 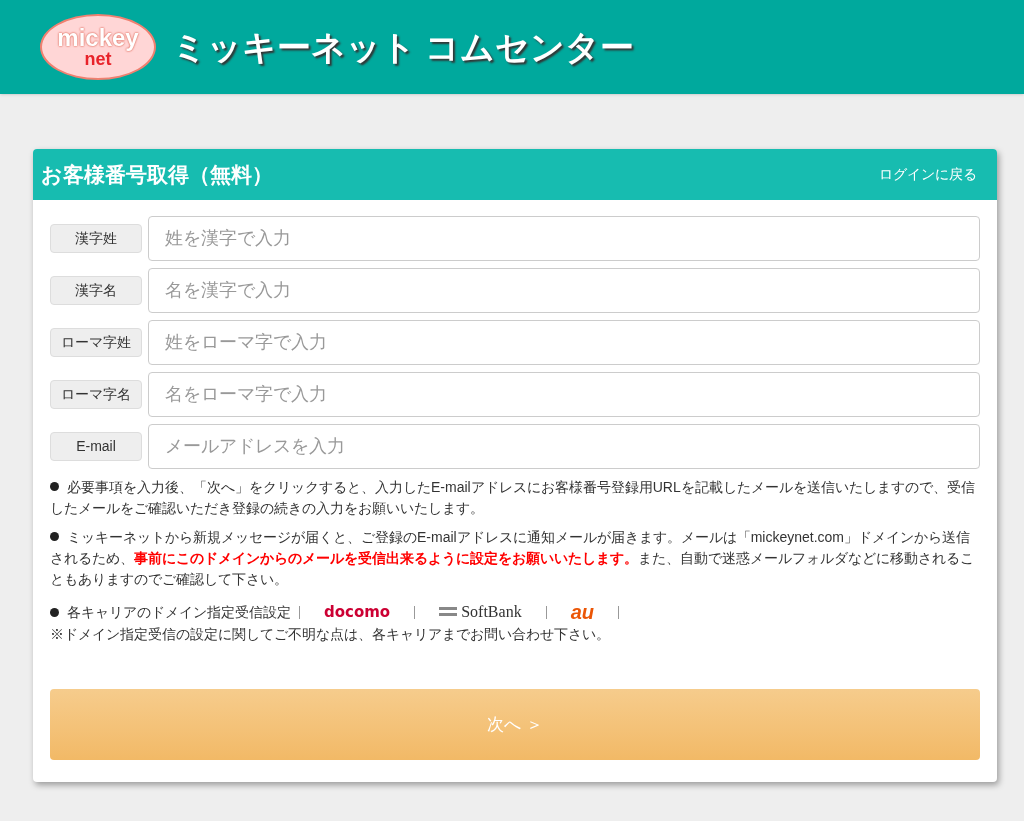 I want to click on field-label: 漢字名, so click(x=96, y=290).